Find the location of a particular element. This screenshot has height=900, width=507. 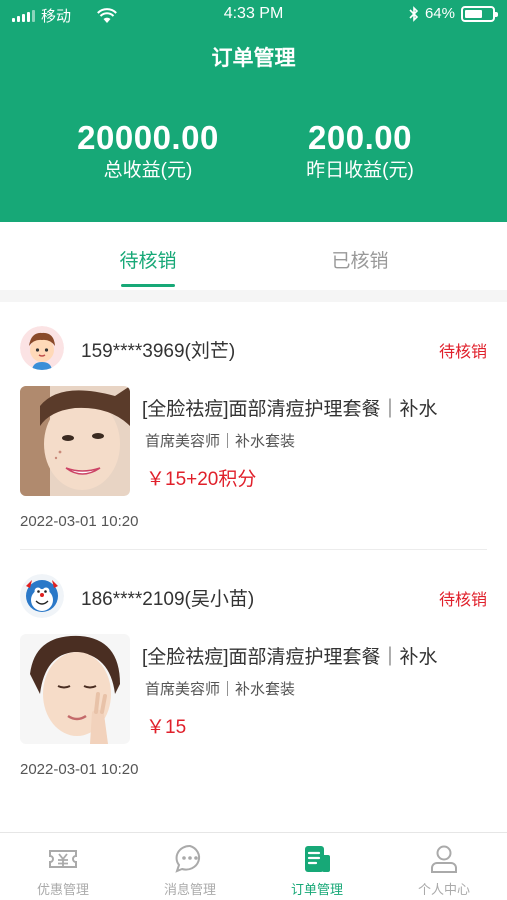

yesterday-income: 200.00 昨日收益(元) is located at coordinates (360, 151).